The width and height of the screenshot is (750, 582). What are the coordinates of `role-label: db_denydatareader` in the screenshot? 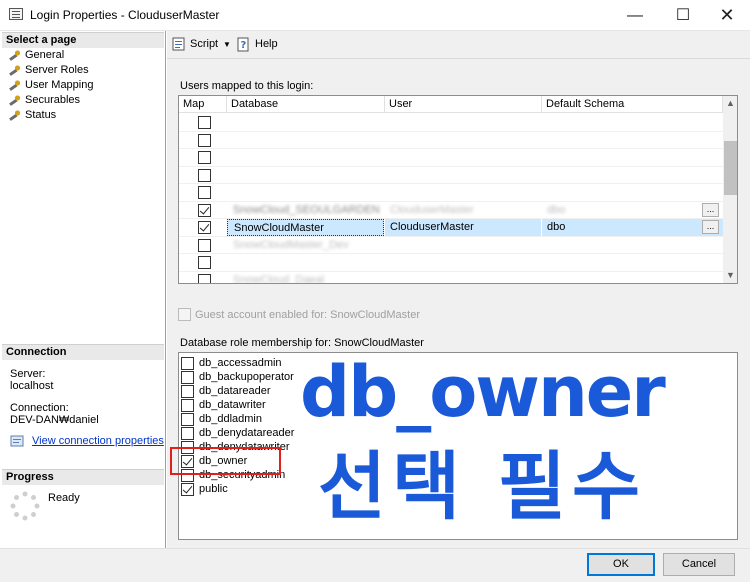 It's located at (247, 433).